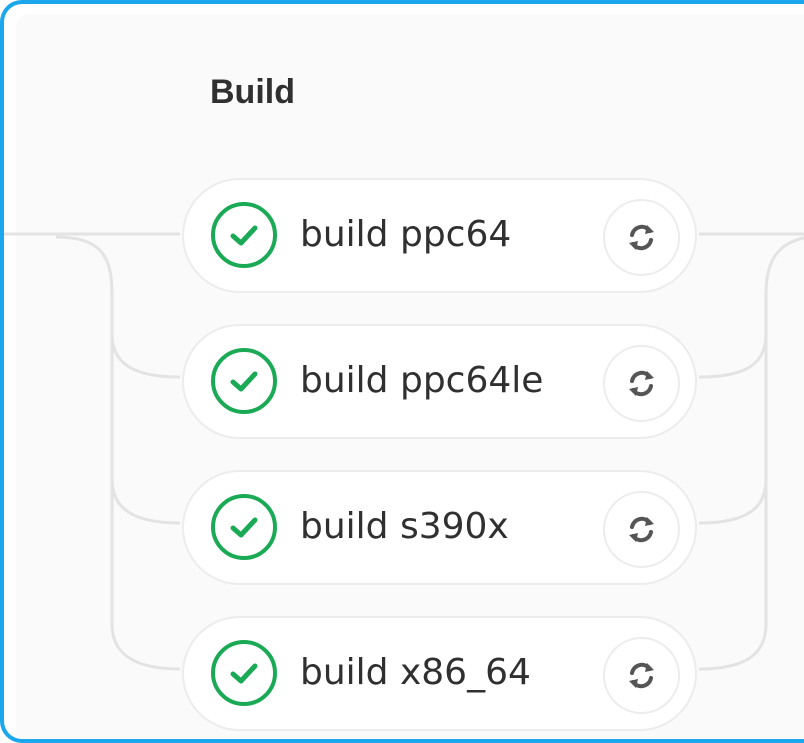  Describe the element at coordinates (406, 234) in the screenshot. I see `job-name: build ppc64` at that location.